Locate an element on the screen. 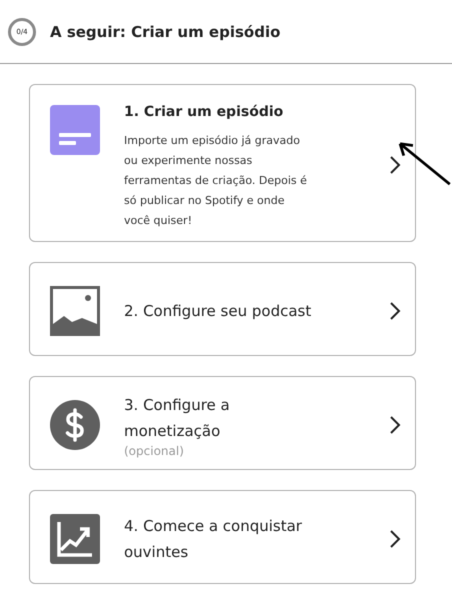  step-title: 3. Configure a monetização is located at coordinates (177, 418).